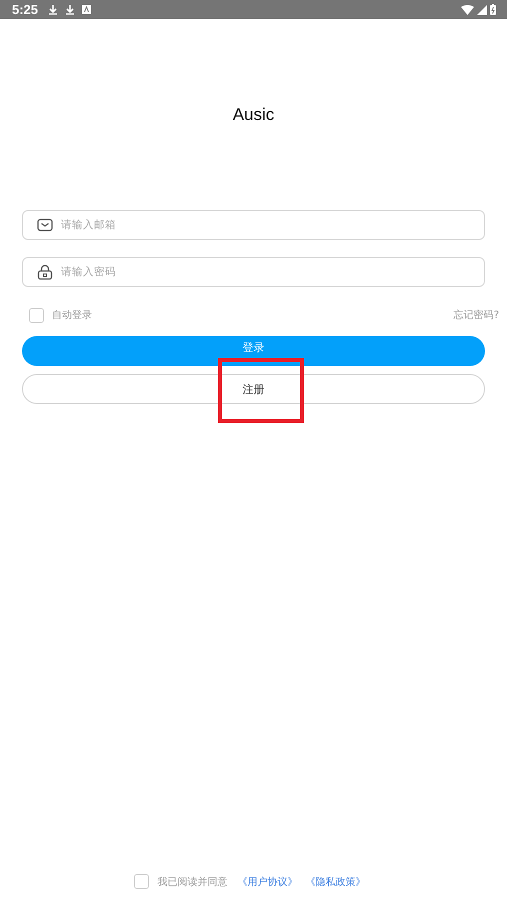 This screenshot has width=507, height=903. Describe the element at coordinates (272, 272) in the screenshot. I see `text-input: 请输入密码` at that location.